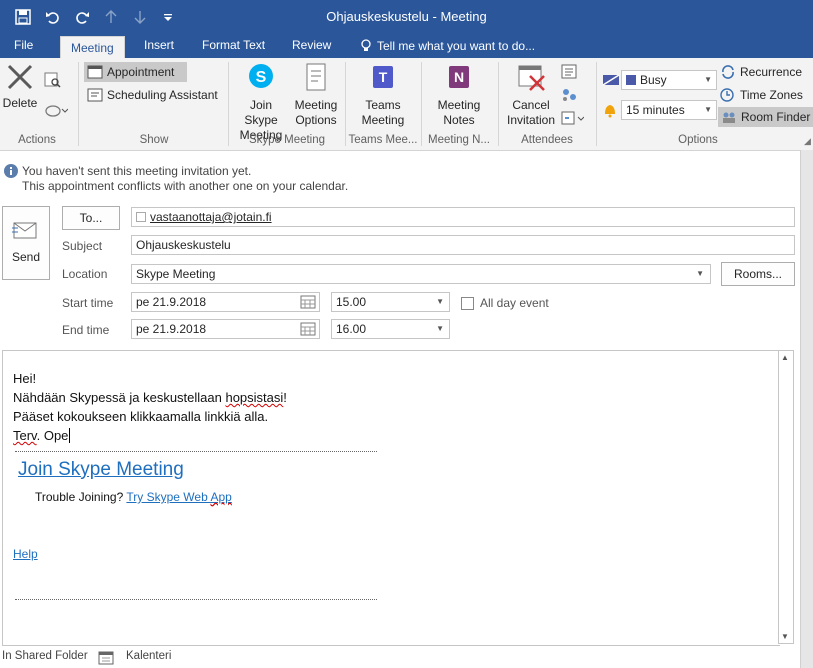 This screenshot has width=813, height=668. I want to click on response-options-icon, so click(572, 118).